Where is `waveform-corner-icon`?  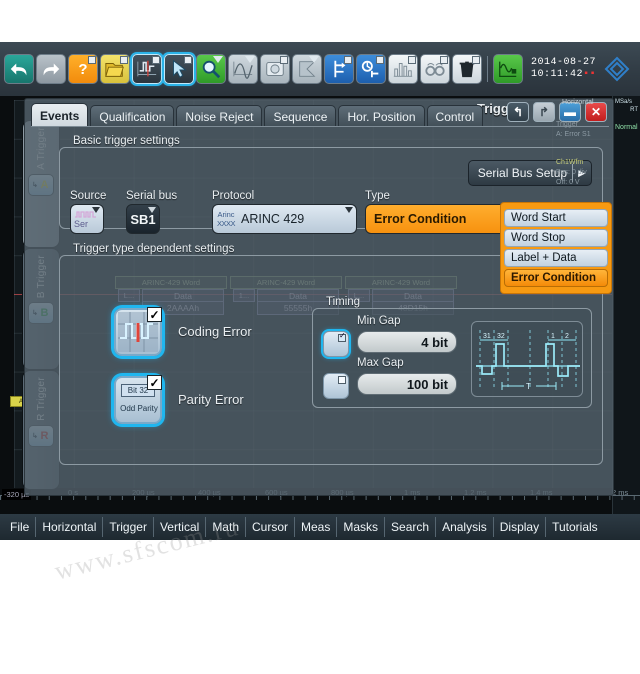 waveform-corner-icon is located at coordinates (250, 59).